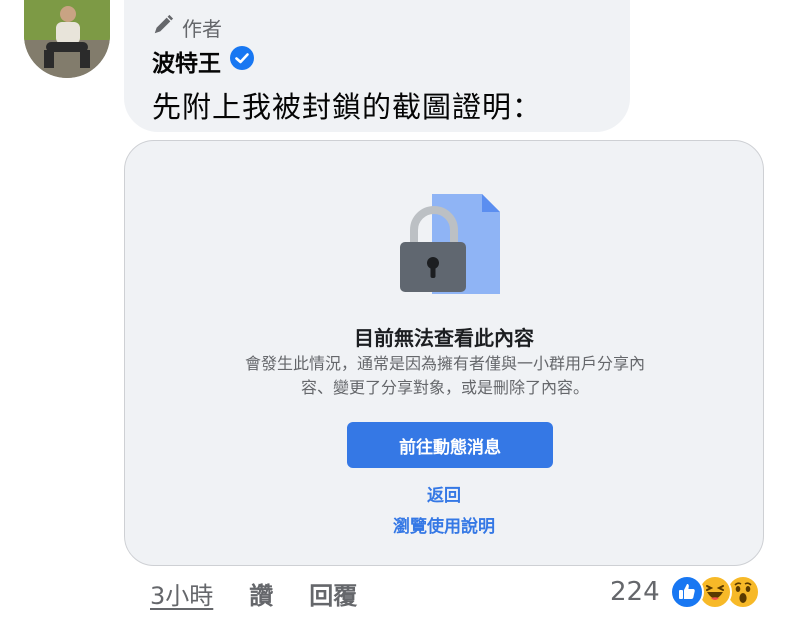 This screenshot has width=800, height=625. Describe the element at coordinates (444, 338) in the screenshot. I see `unavailable-title: 目前無法查看此內容` at that location.